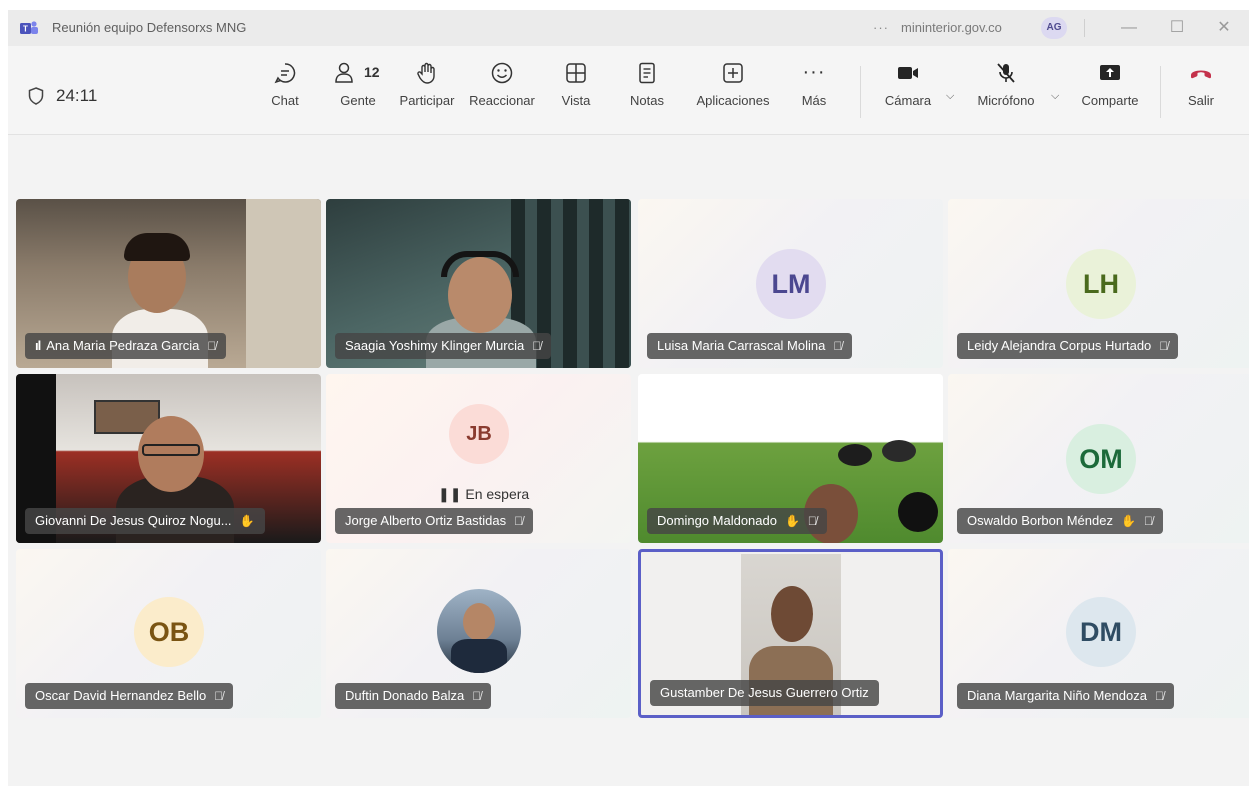 Image resolution: width=1249 pixels, height=786 pixels. I want to click on participant-name-tag: Giovanni De Jesus Quiroz Nogu... ✋, so click(145, 521).